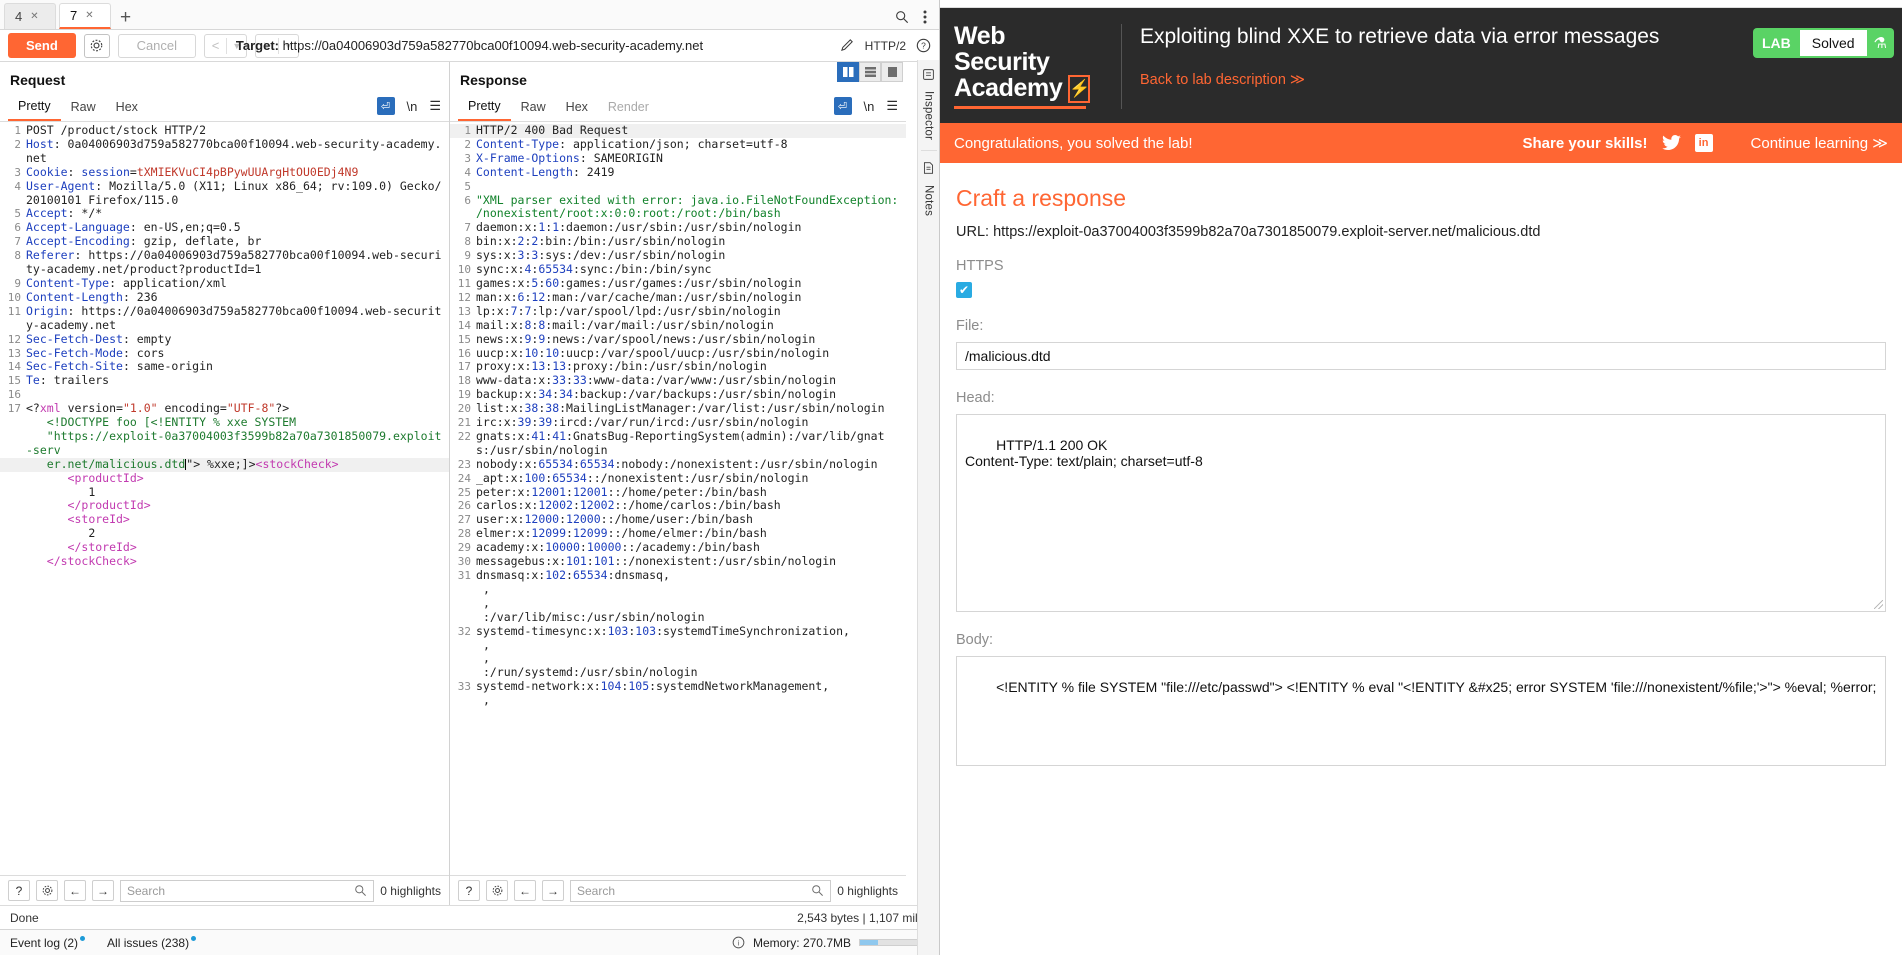 The height and width of the screenshot is (955, 1902). What do you see at coordinates (1421, 356) in the screenshot?
I see `file-input: /malicious.dtd` at bounding box center [1421, 356].